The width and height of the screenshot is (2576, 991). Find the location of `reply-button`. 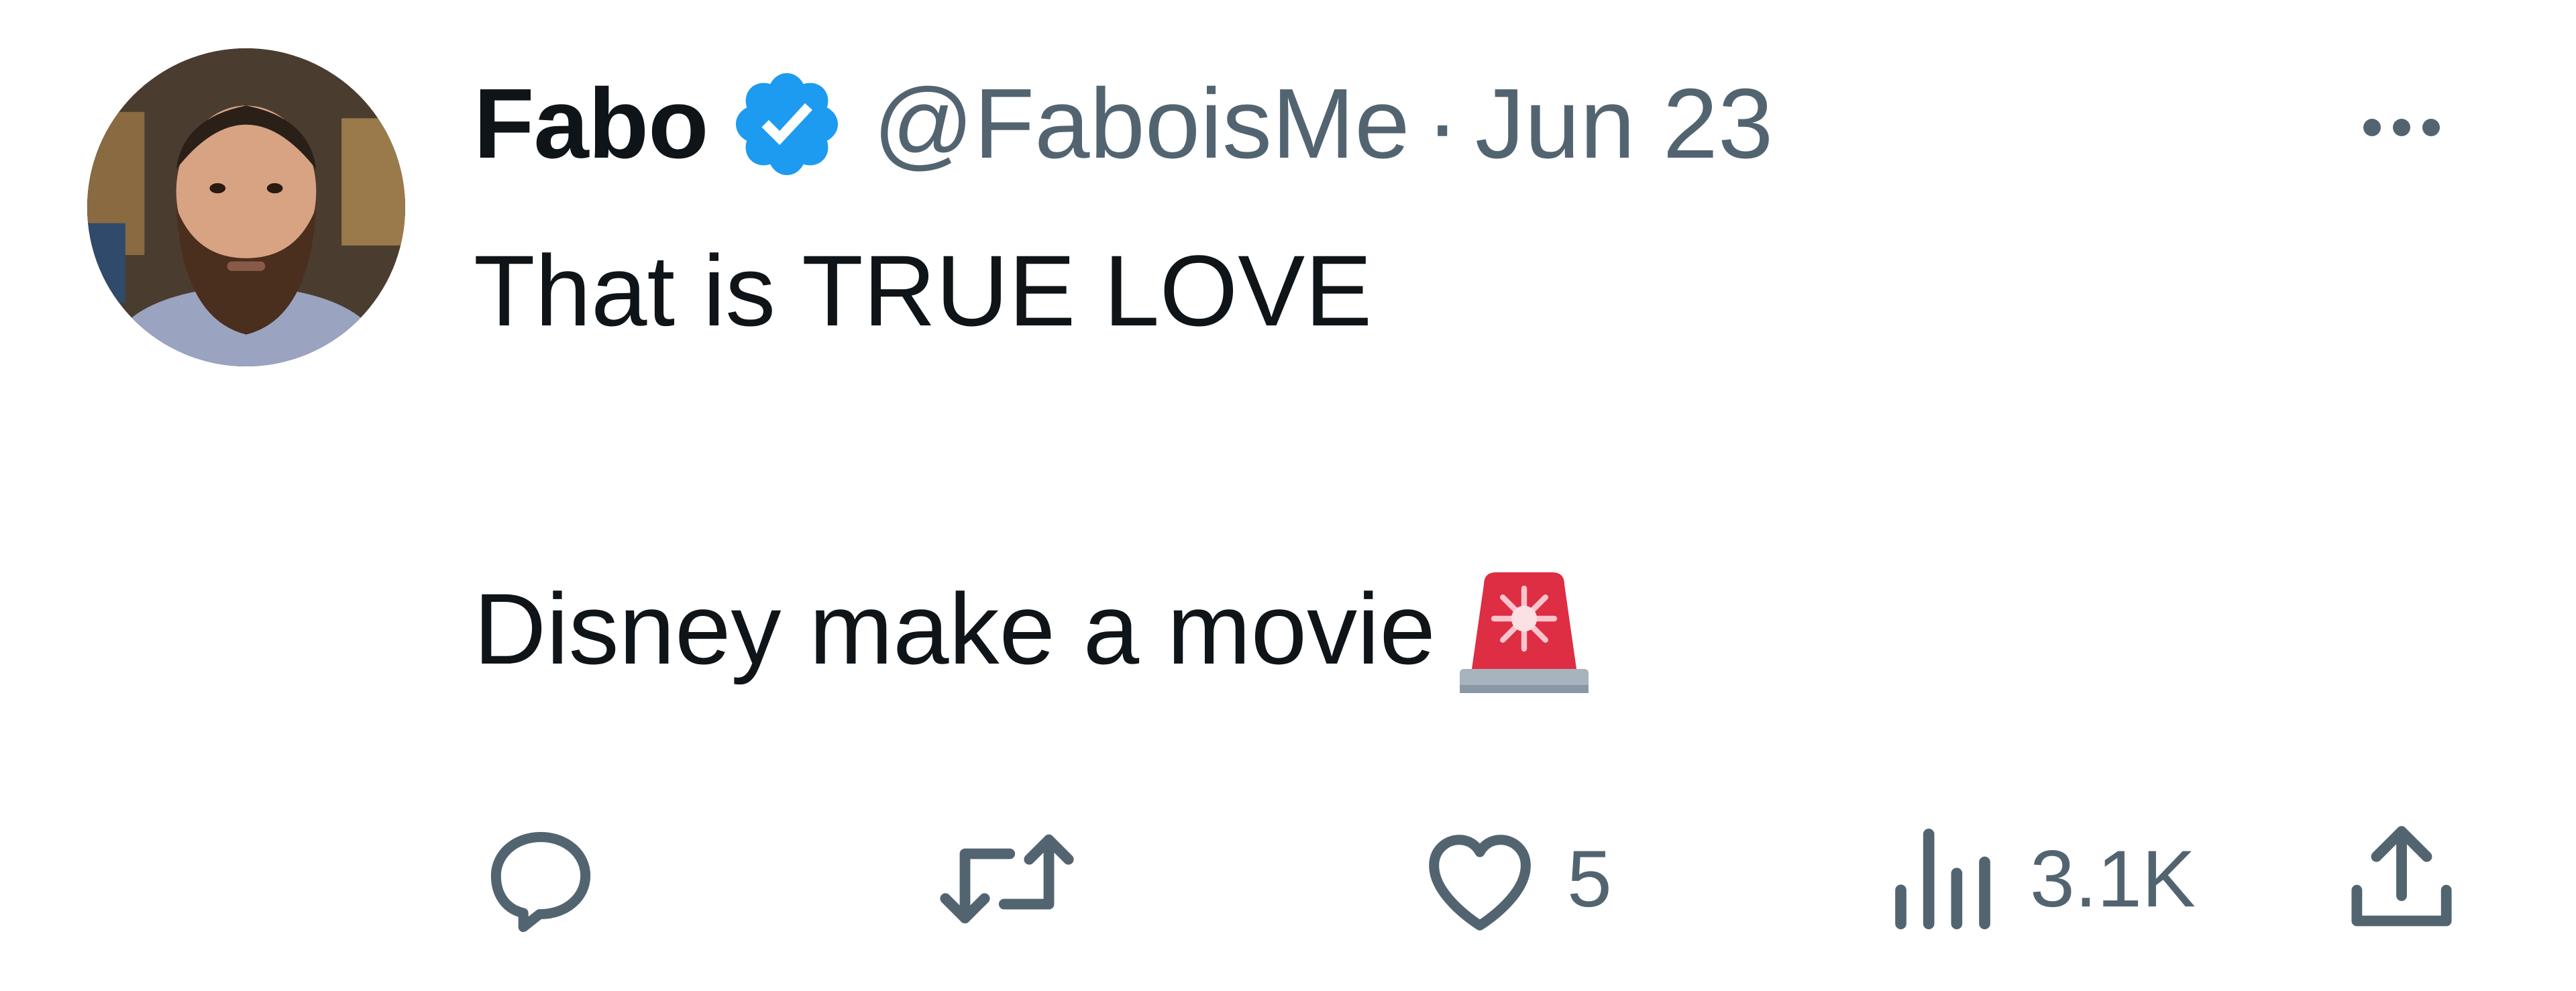

reply-button is located at coordinates (551, 879).